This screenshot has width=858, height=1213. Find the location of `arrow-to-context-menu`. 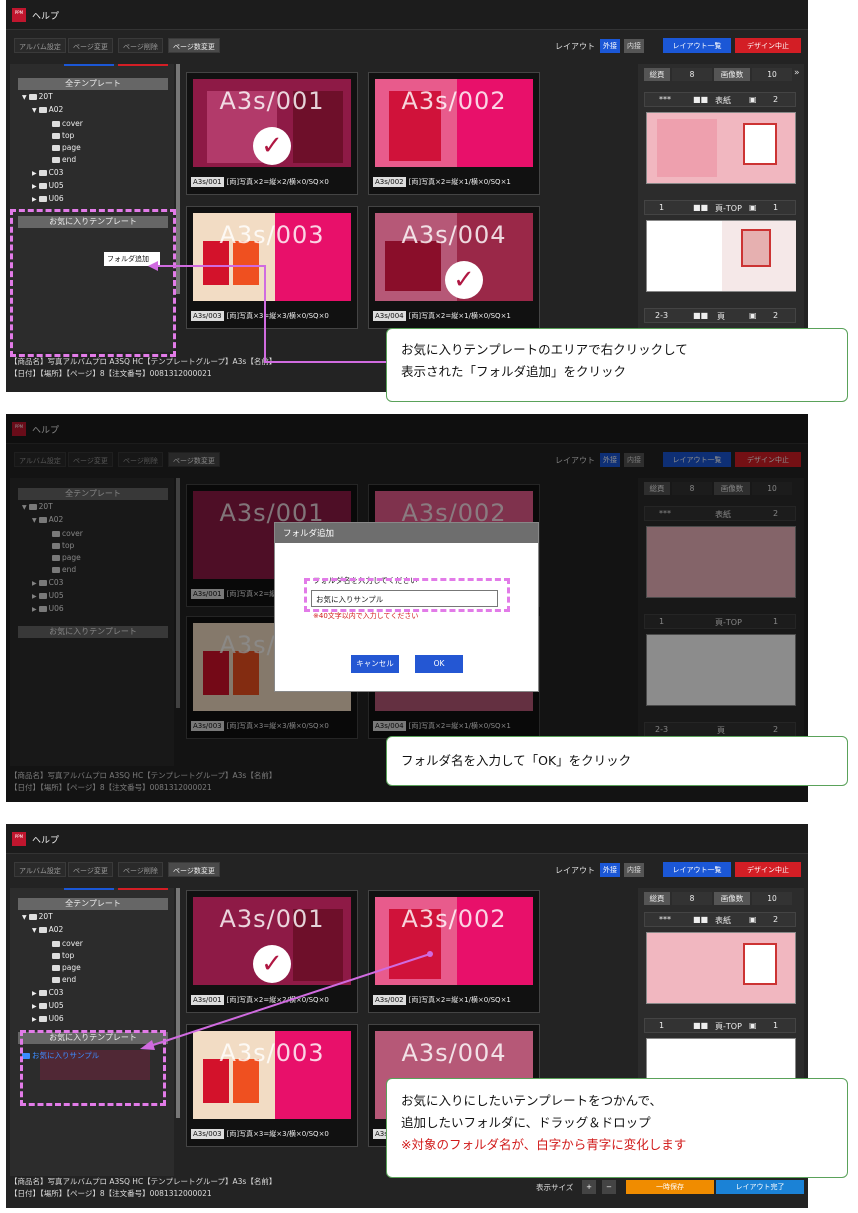

arrow-to-context-menu is located at coordinates (272, 314).